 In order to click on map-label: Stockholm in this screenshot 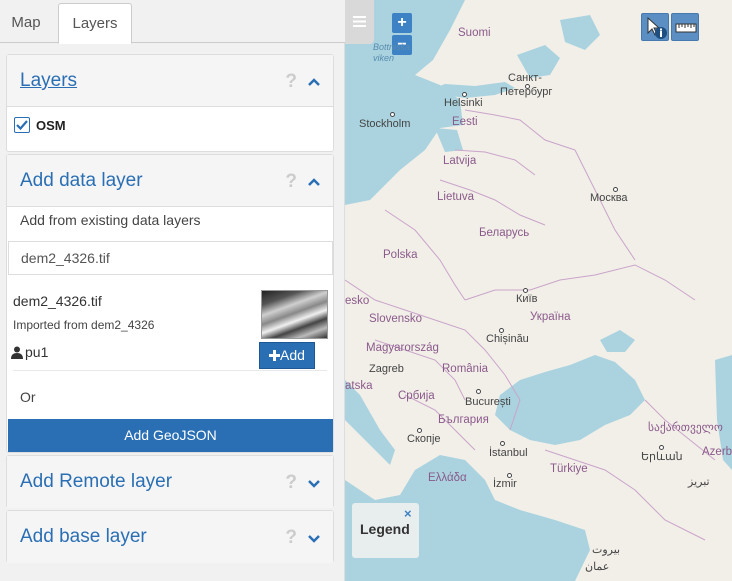, I will do `click(385, 124)`.